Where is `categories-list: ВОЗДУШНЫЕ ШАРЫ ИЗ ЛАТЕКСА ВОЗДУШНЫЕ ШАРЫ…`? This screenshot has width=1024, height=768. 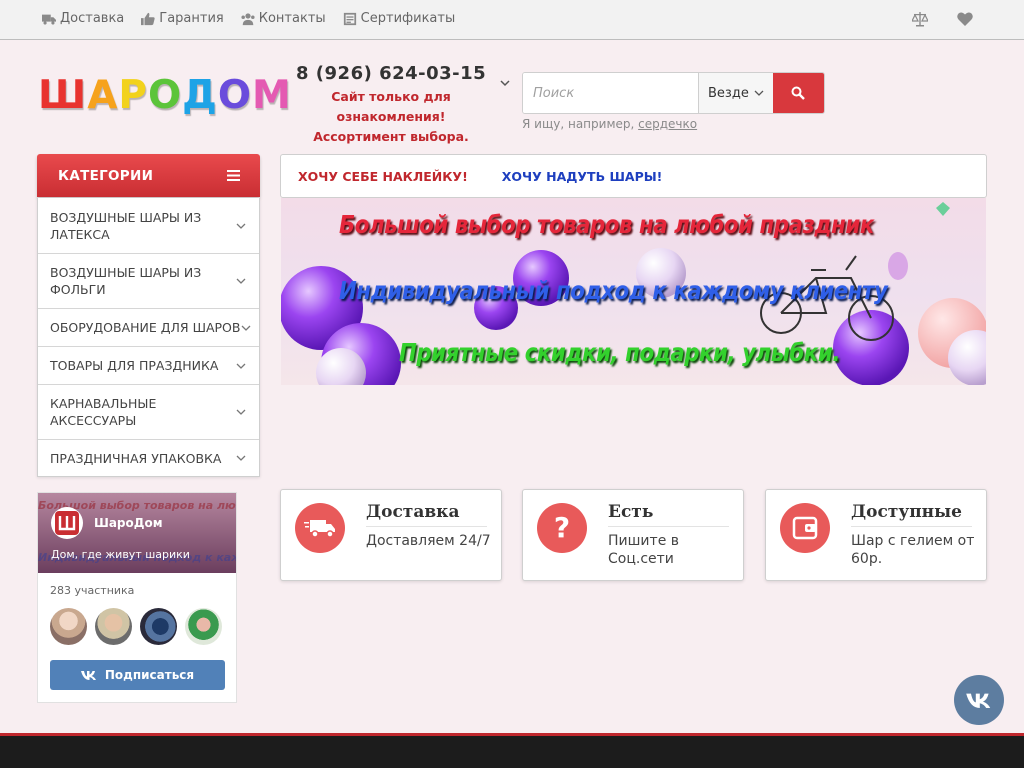 categories-list: ВОЗДУШНЫЕ ШАРЫ ИЗ ЛАТЕКСА ВОЗДУШНЫЕ ШАРЫ… is located at coordinates (148, 337).